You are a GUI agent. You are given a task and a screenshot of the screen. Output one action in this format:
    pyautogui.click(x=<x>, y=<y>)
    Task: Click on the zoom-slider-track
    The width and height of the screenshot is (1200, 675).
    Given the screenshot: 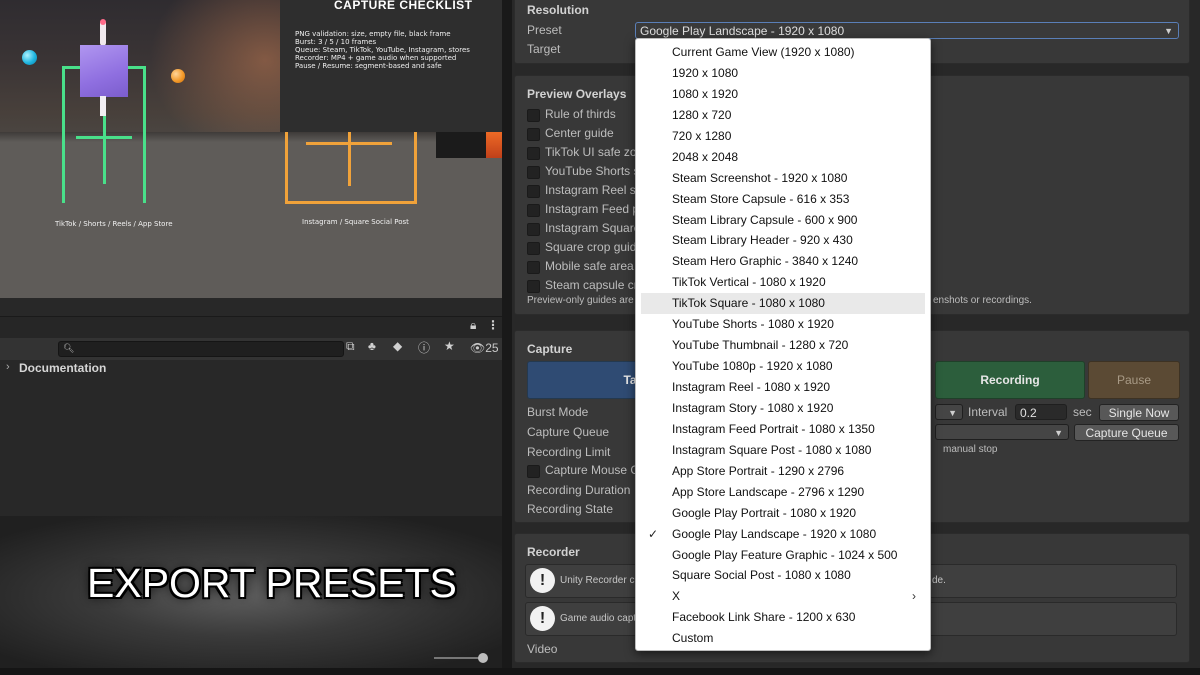 What is the action you would take?
    pyautogui.click(x=459, y=658)
    